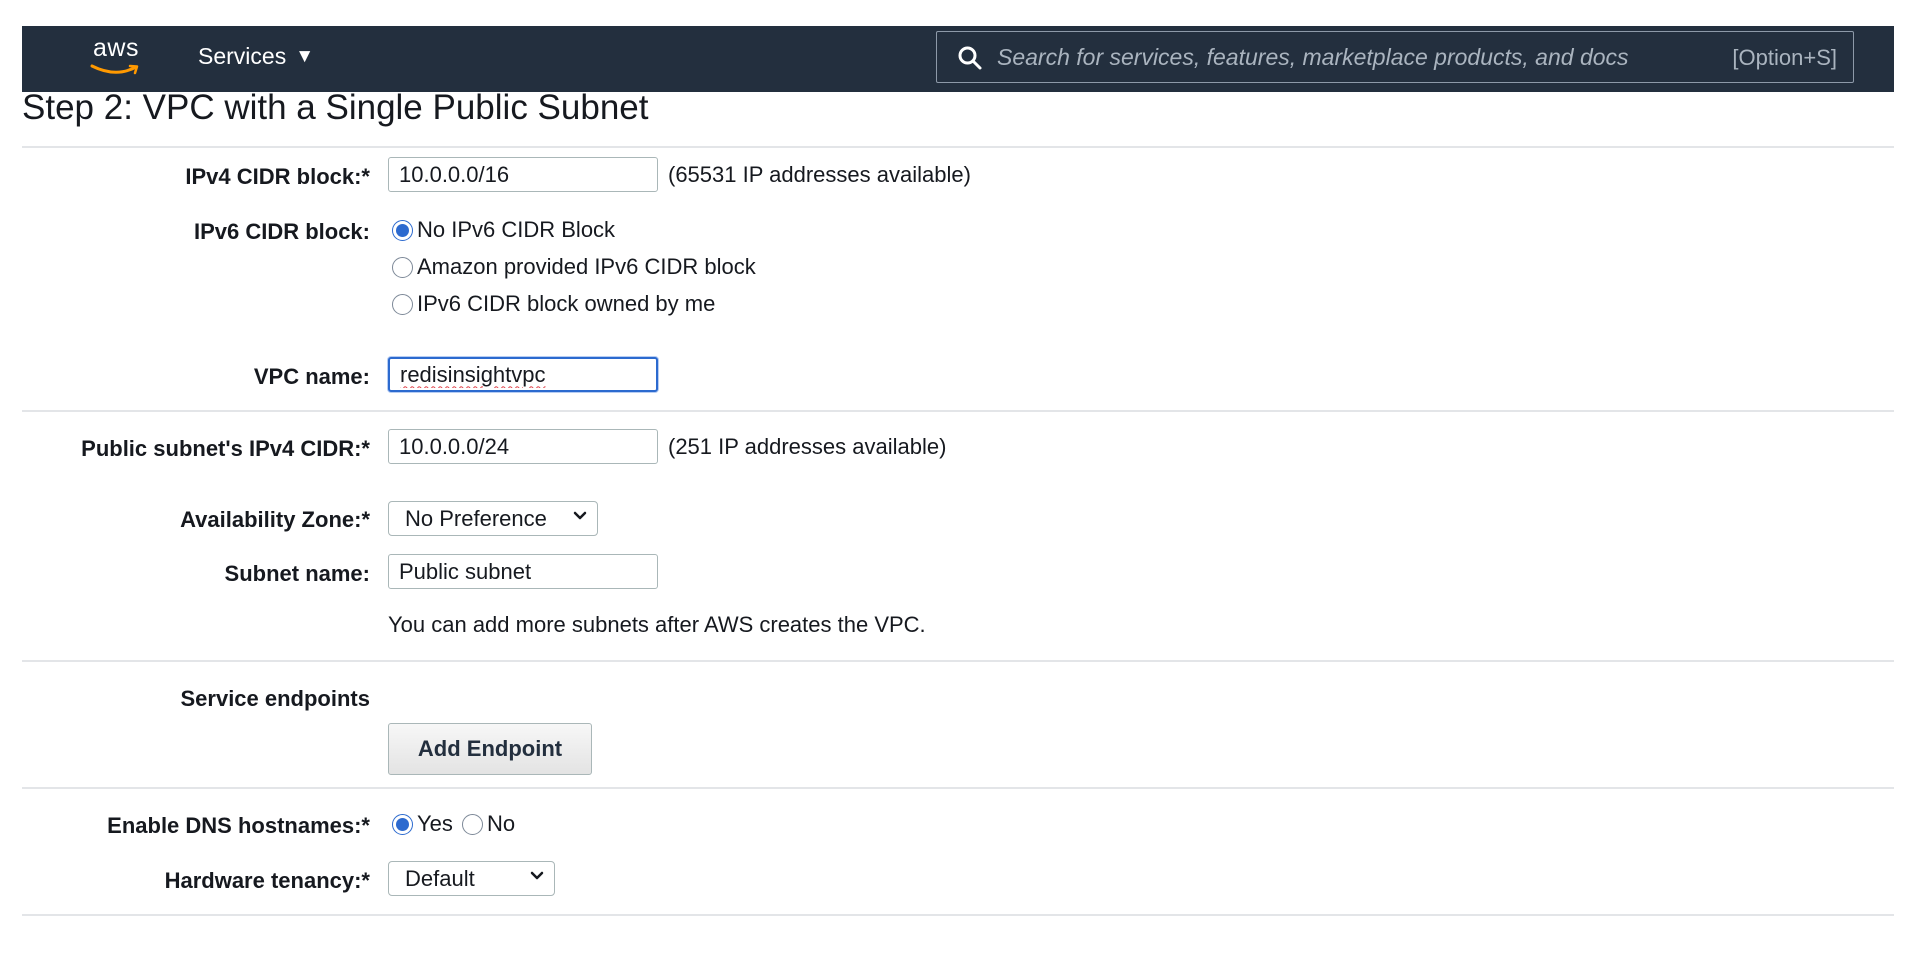  What do you see at coordinates (490, 749) in the screenshot?
I see `add-endpoint-button: Add Endpoint` at bounding box center [490, 749].